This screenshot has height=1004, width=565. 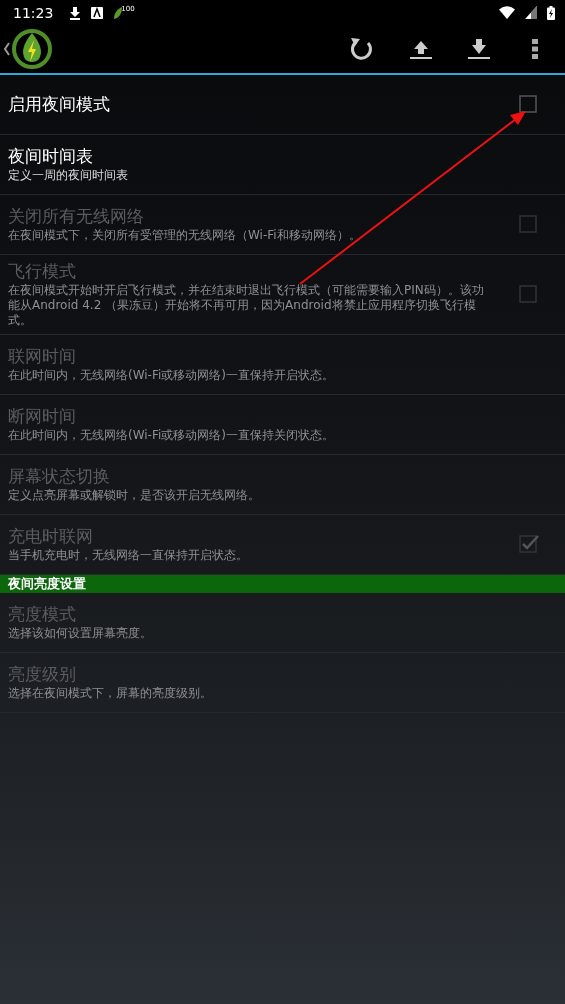 I want to click on setting-title: 启用夜间模式, so click(x=59, y=104).